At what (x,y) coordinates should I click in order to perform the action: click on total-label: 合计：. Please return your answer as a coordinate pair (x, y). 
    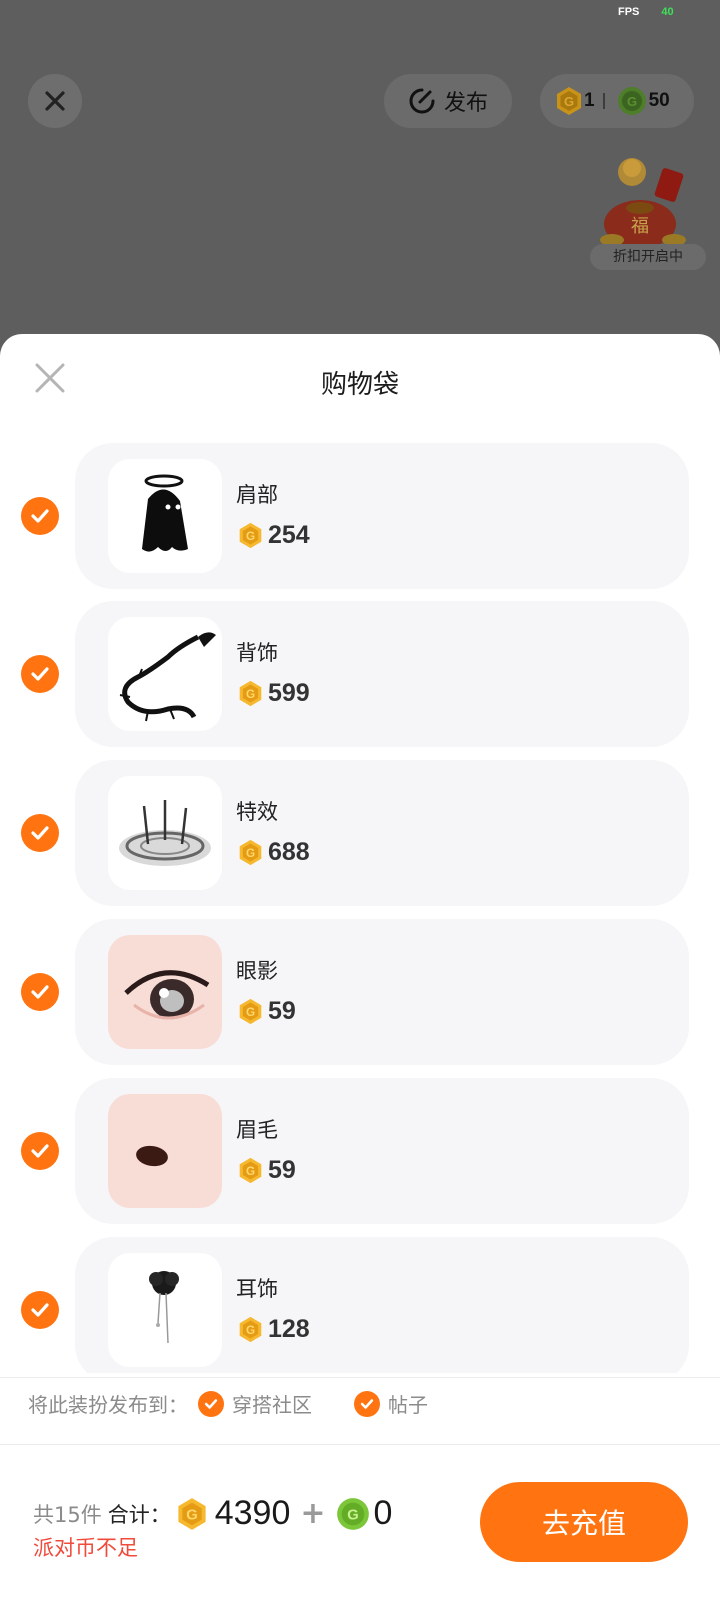
    Looking at the image, I should click on (139, 1514).